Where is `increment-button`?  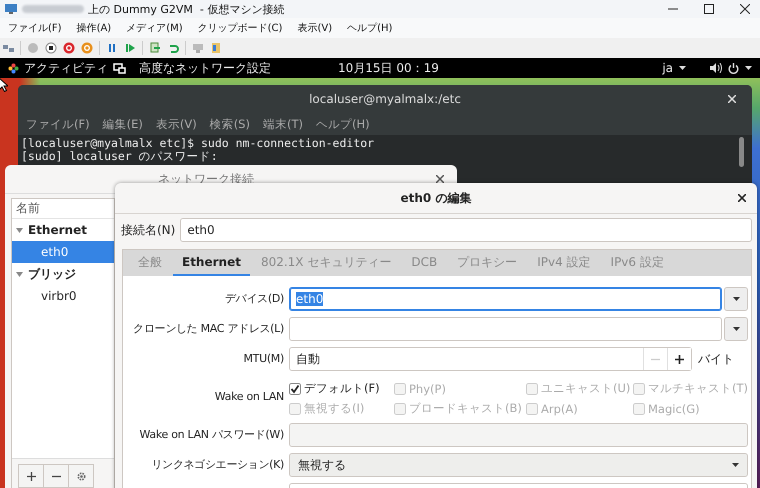
increment-button is located at coordinates (679, 359).